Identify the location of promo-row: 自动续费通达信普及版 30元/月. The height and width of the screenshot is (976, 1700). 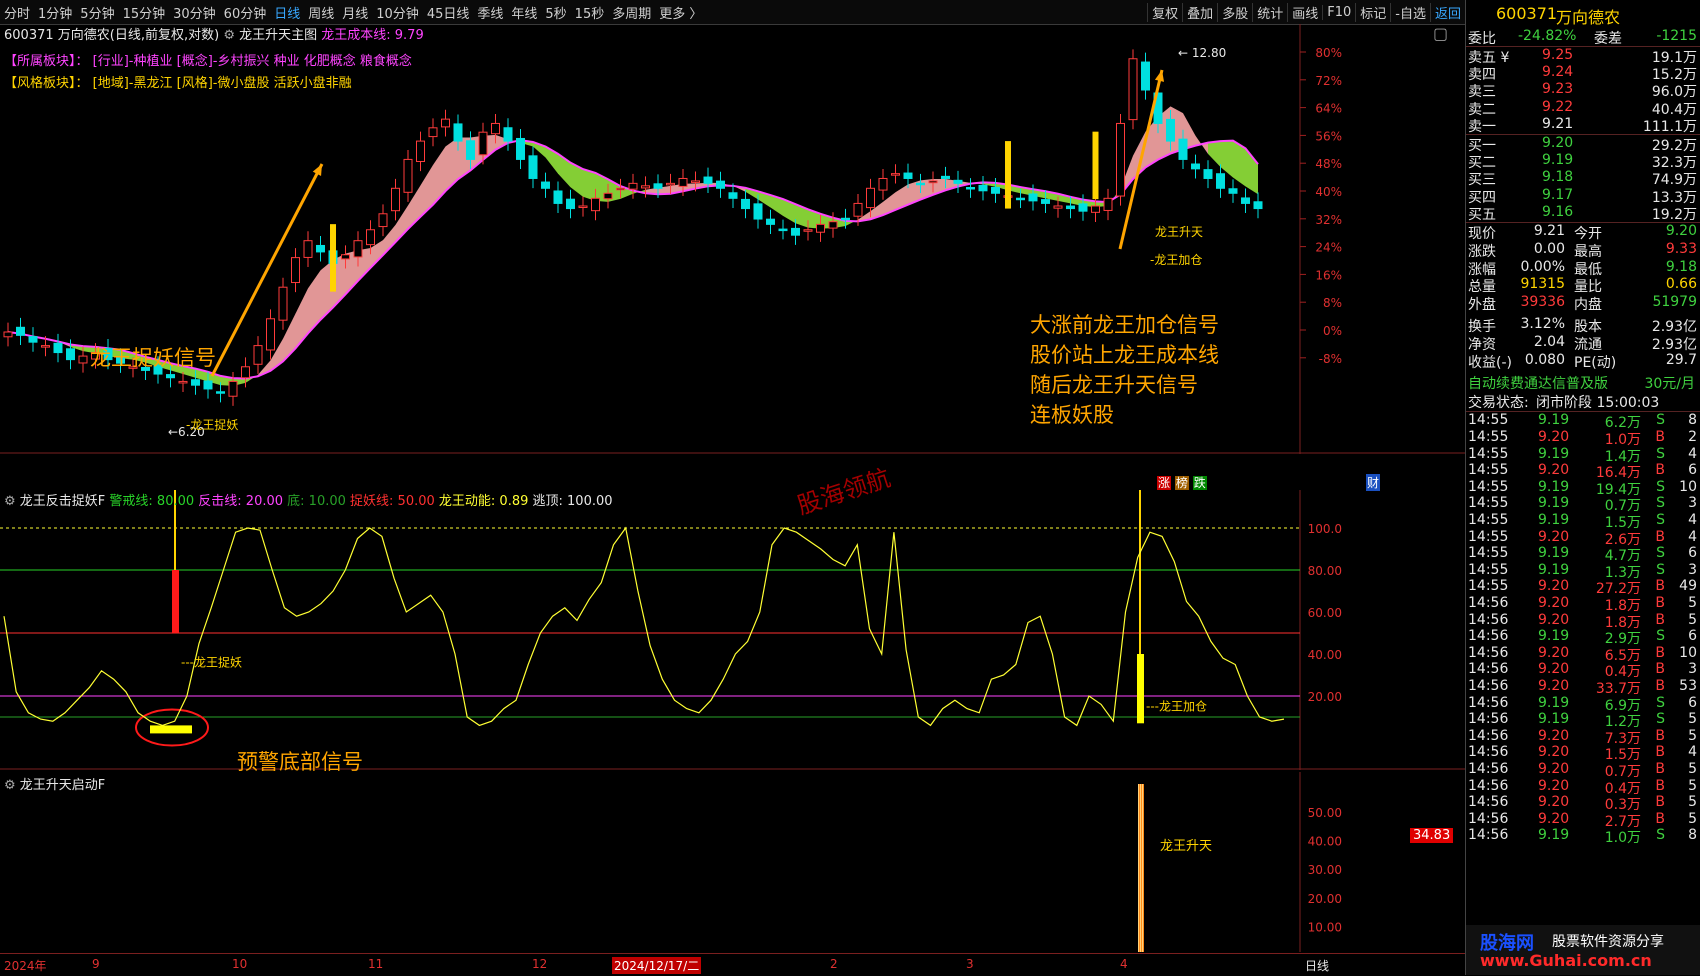
(1583, 383).